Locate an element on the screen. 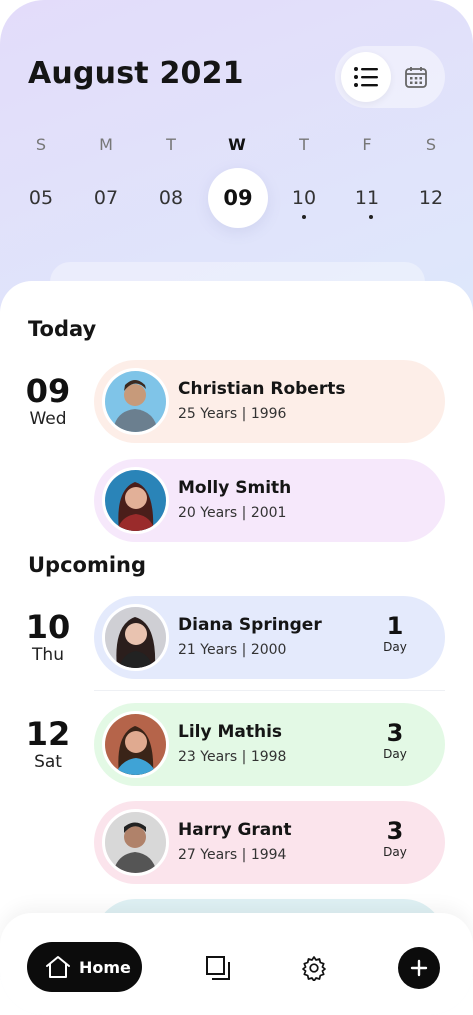 The image size is (473, 1015). section-title-today: Today is located at coordinates (62, 329).